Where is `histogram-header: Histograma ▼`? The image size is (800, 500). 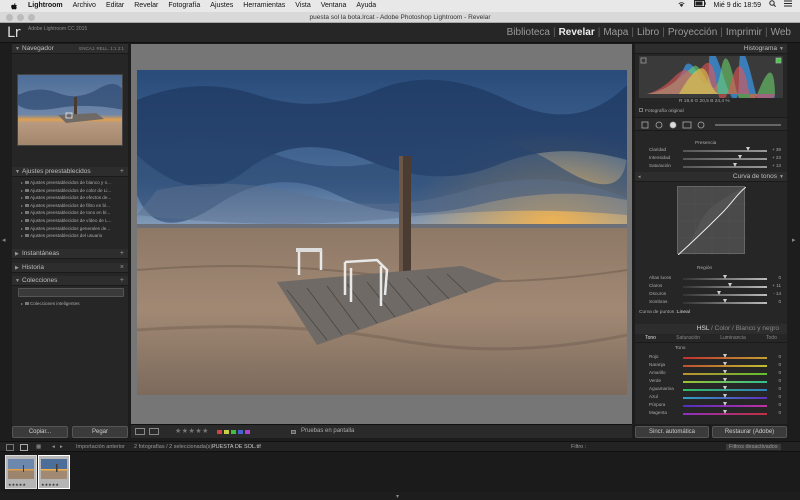 histogram-header: Histograma ▼ is located at coordinates (711, 49).